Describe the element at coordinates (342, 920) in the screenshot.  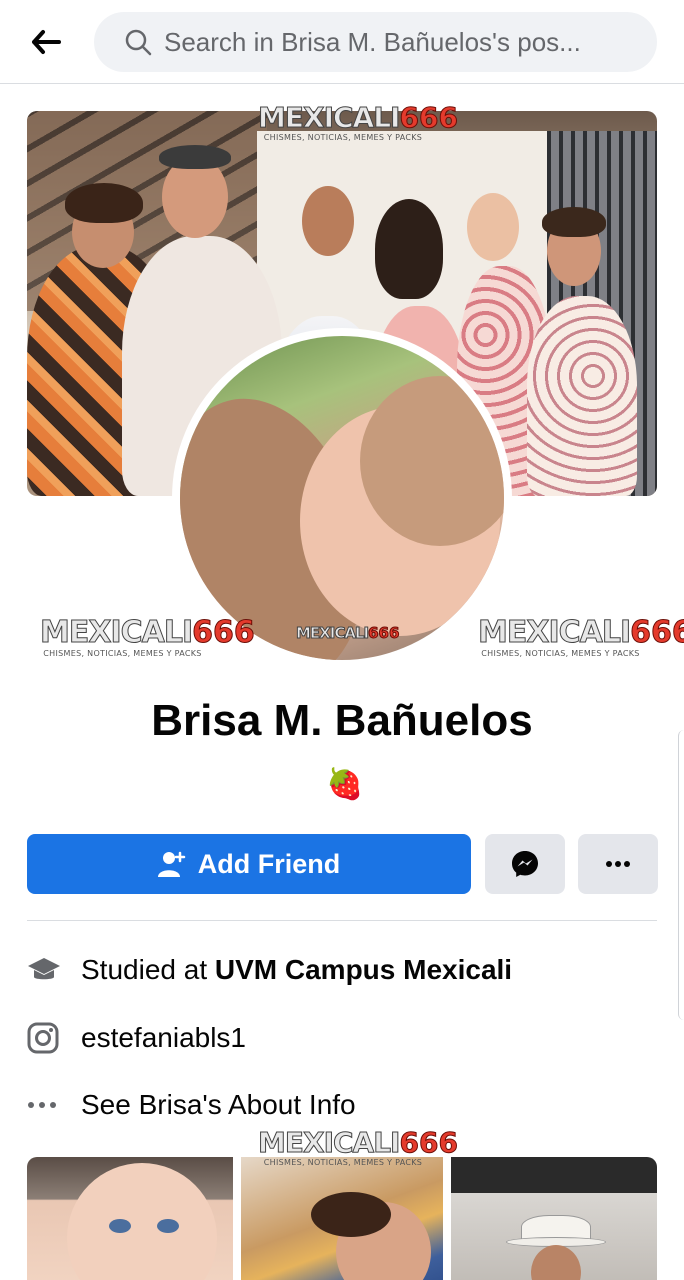
I see `divider` at that location.